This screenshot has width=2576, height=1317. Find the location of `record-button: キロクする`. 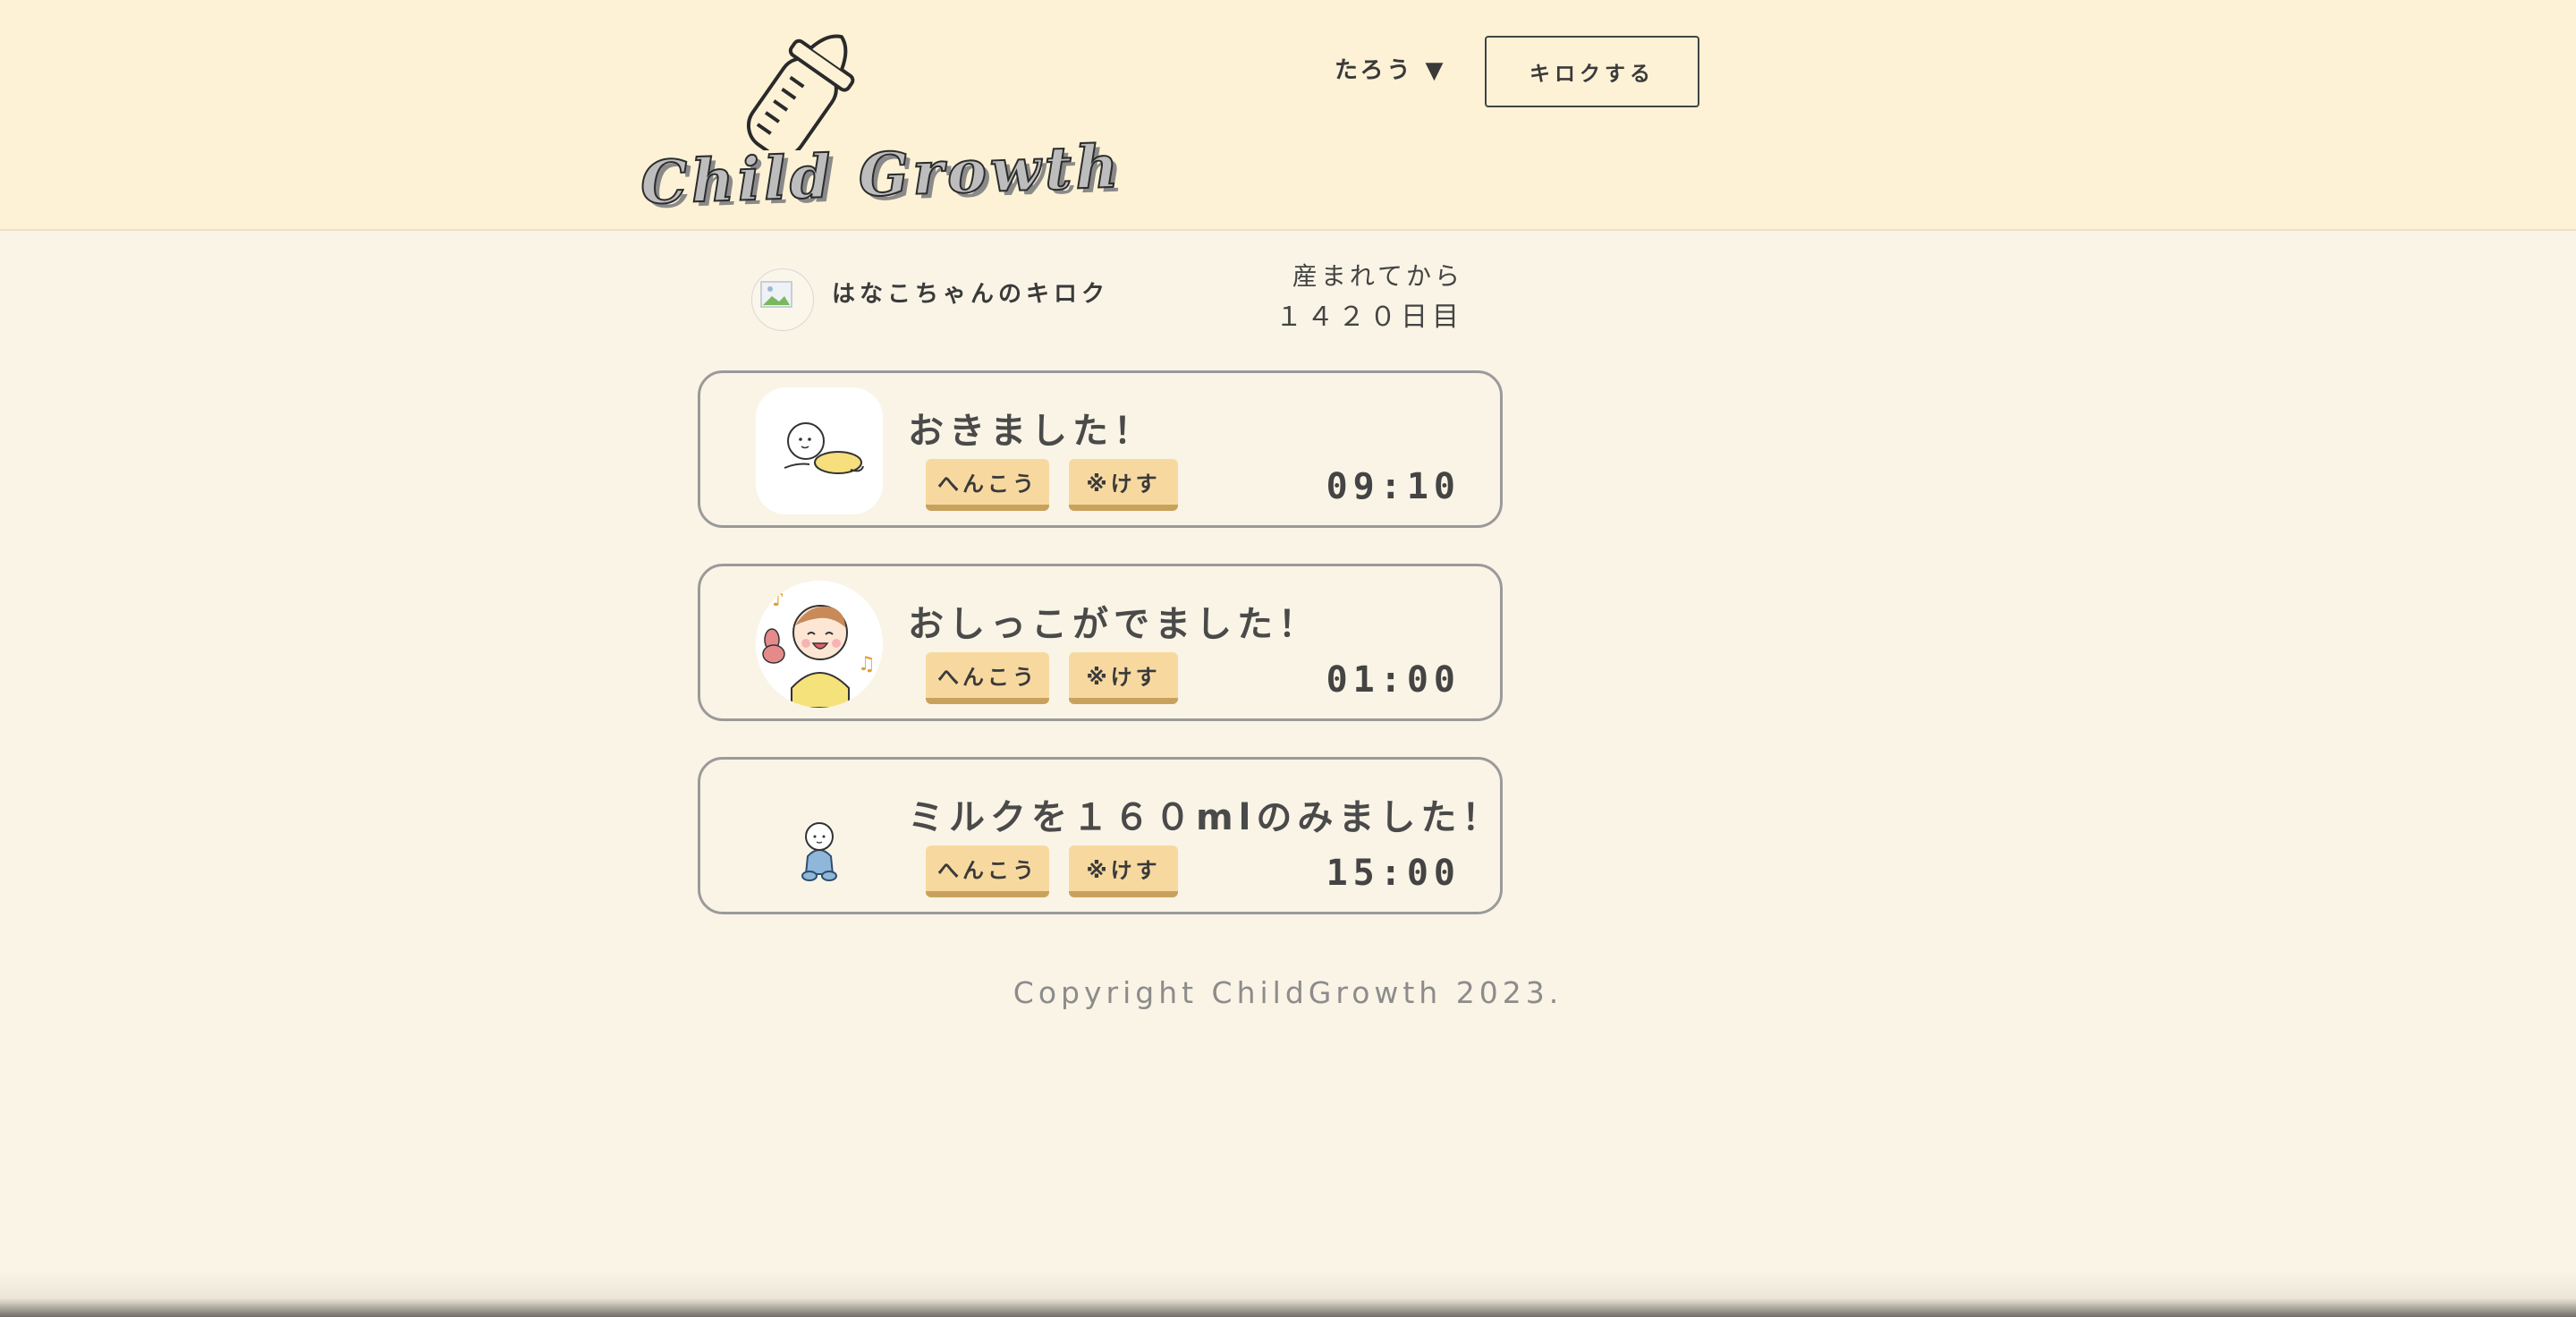

record-button: キロクする is located at coordinates (1592, 71).